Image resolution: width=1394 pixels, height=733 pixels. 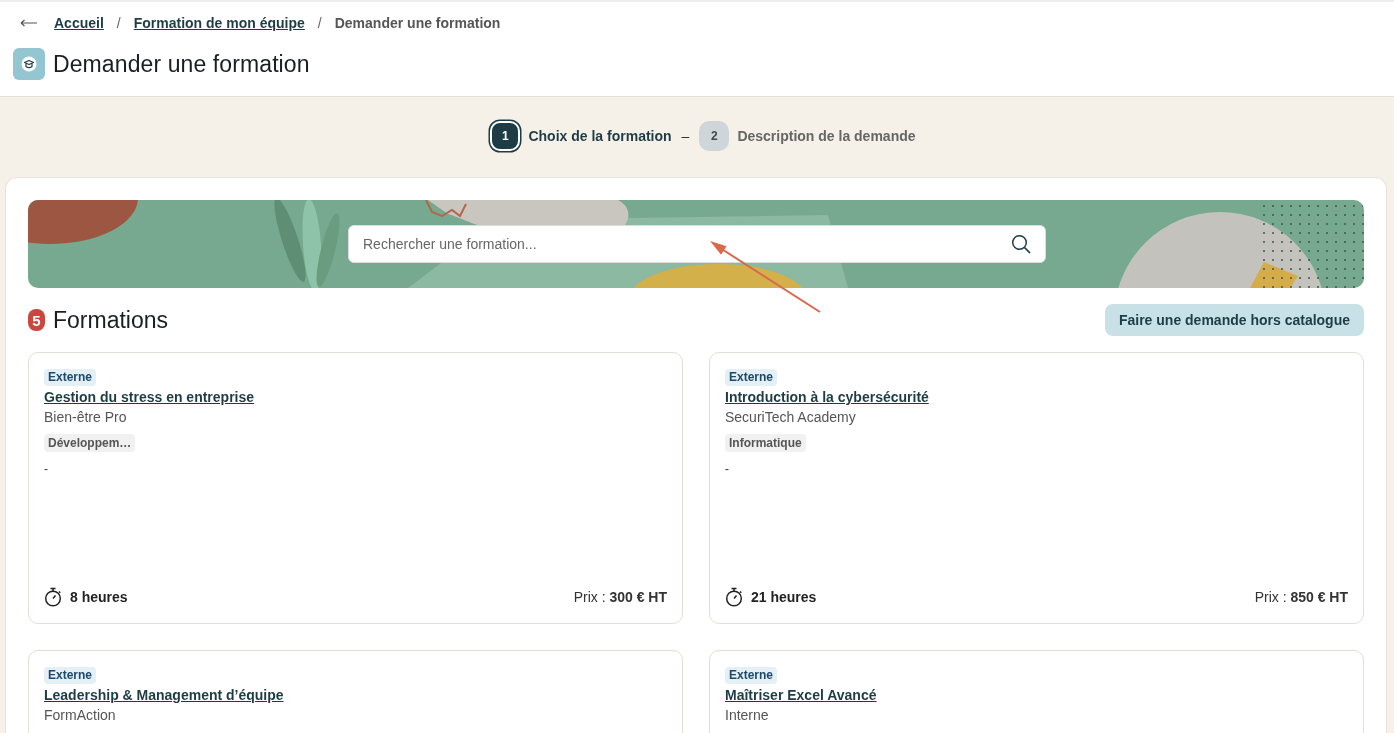 I want to click on duration-text: 8 heures, so click(x=99, y=597).